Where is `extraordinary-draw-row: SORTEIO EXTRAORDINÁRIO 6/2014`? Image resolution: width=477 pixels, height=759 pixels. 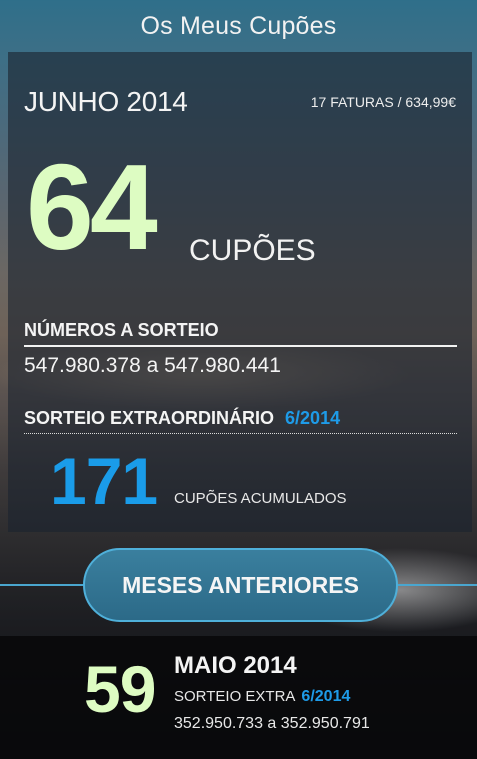 extraordinary-draw-row: SORTEIO EXTRAORDINÁRIO 6/2014 is located at coordinates (240, 421).